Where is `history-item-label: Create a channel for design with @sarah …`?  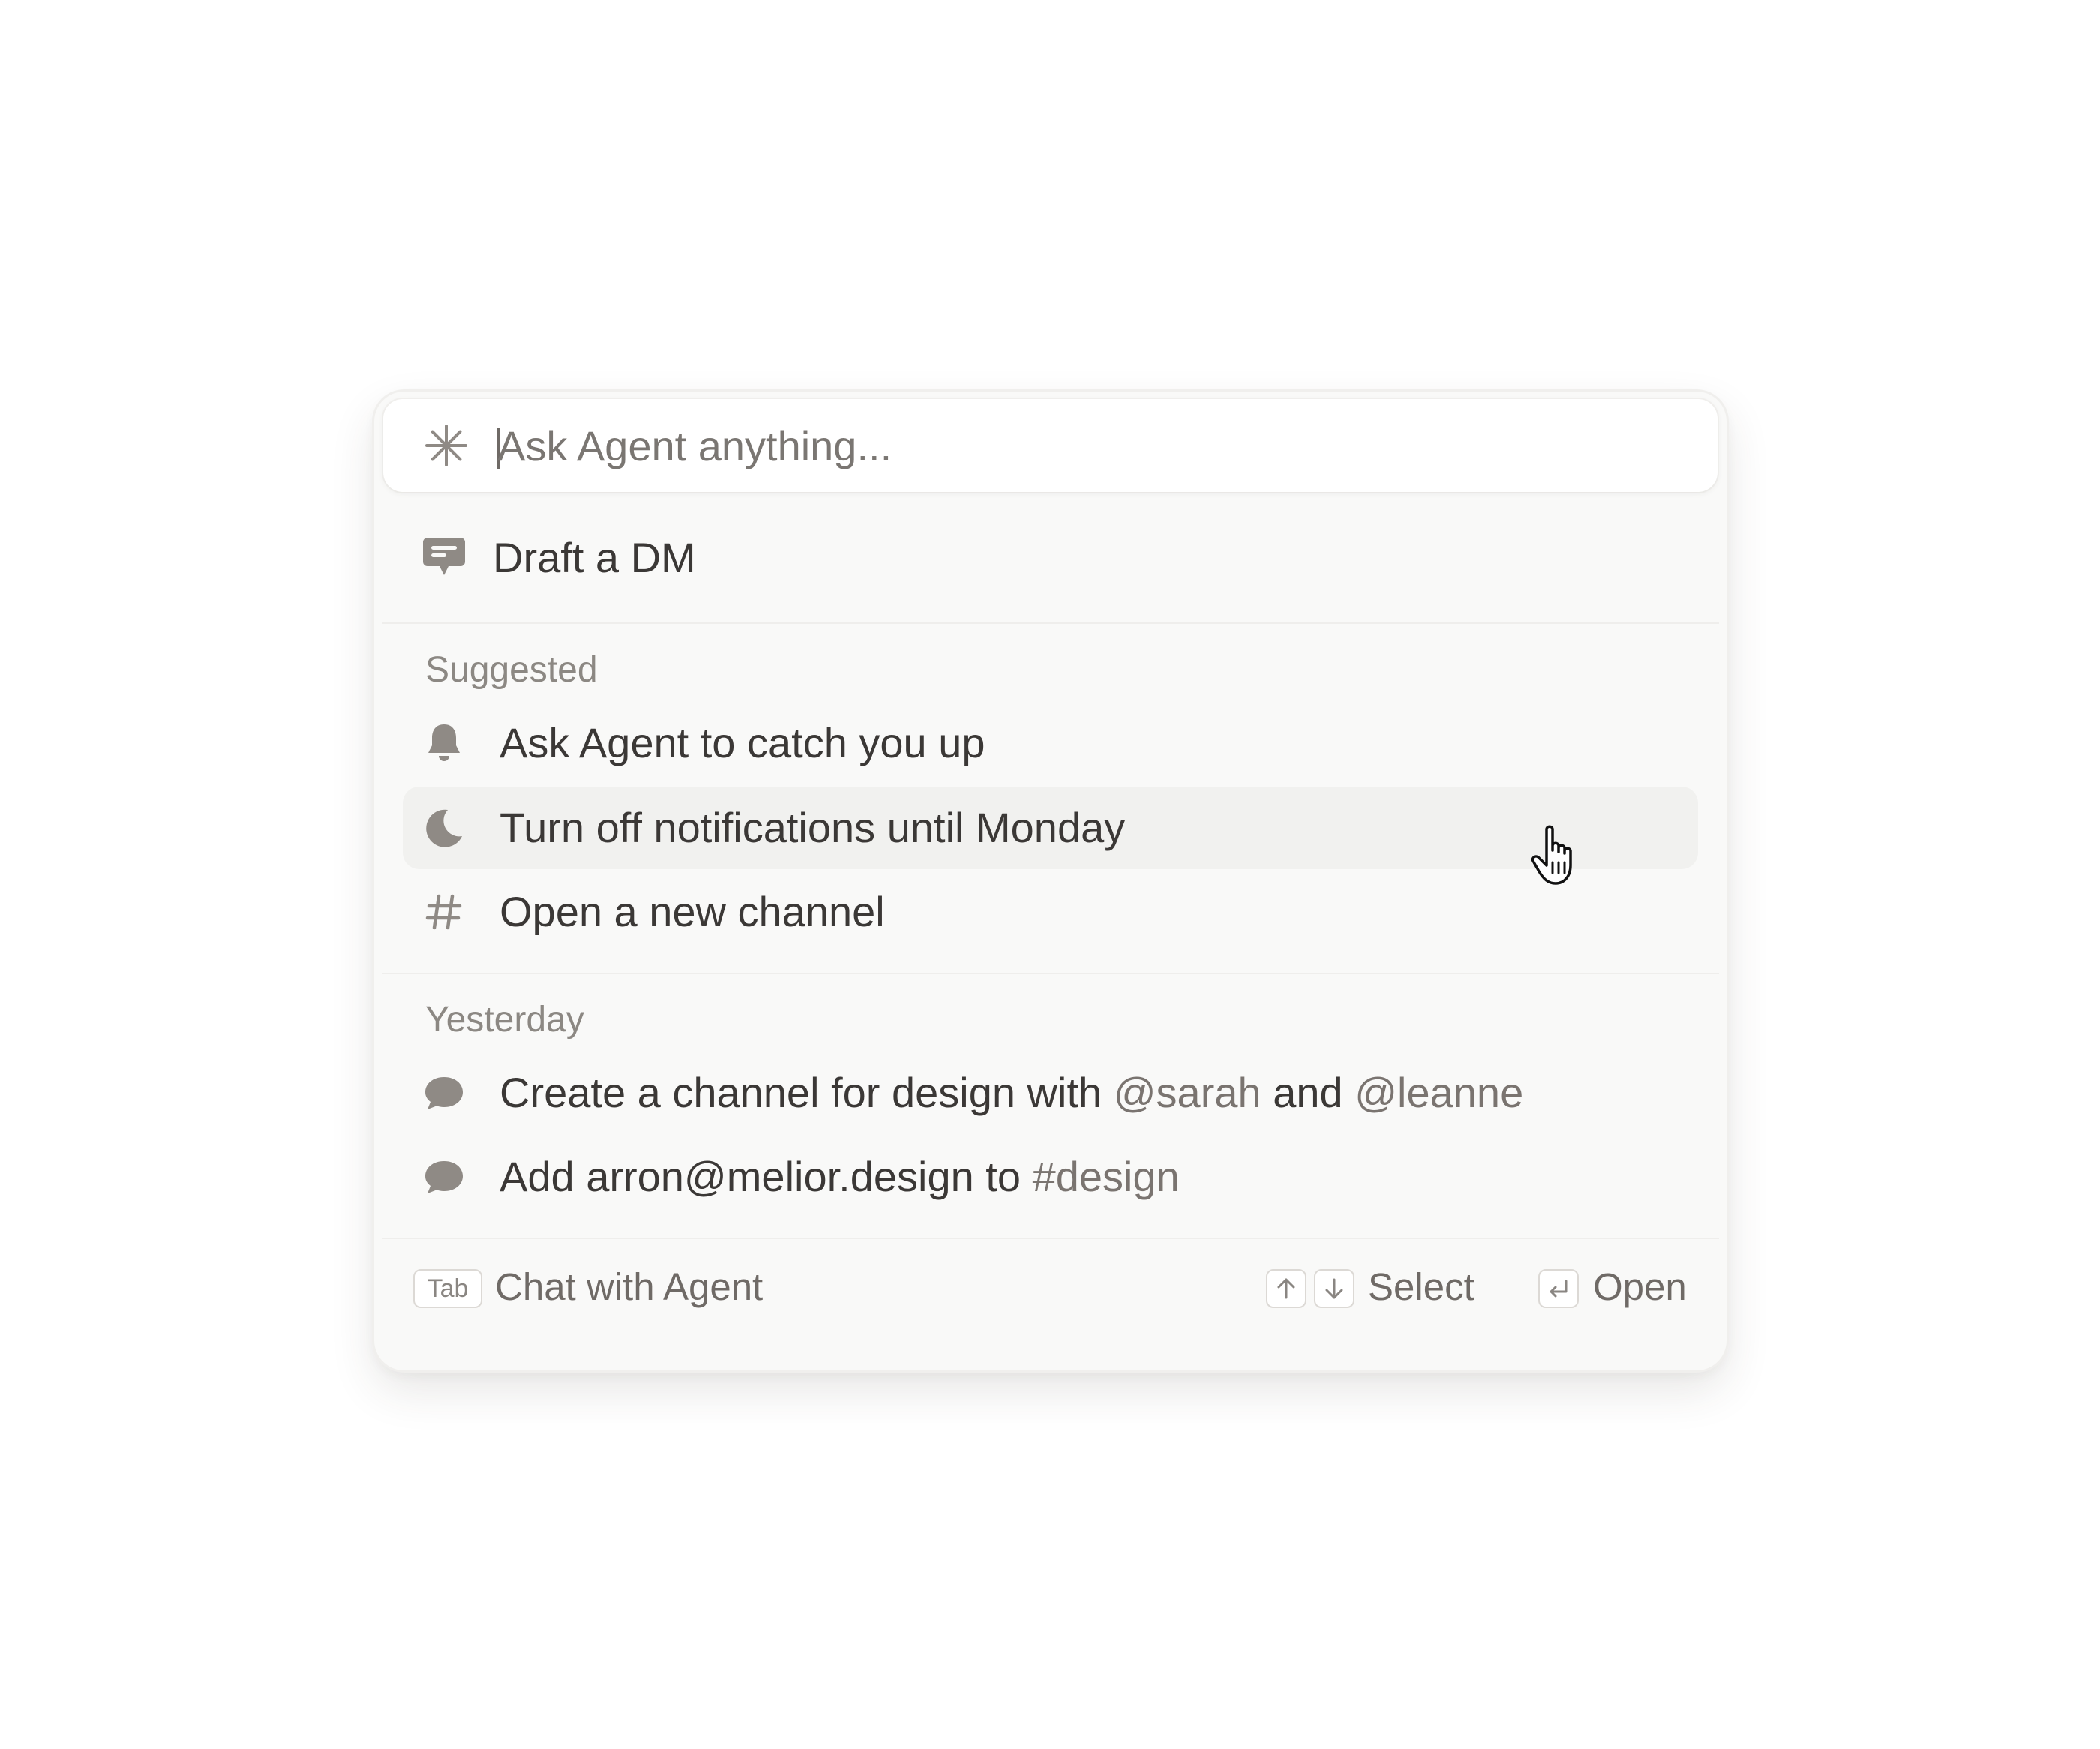
history-item-label: Create a channel for design with @sarah … is located at coordinates (1011, 1093).